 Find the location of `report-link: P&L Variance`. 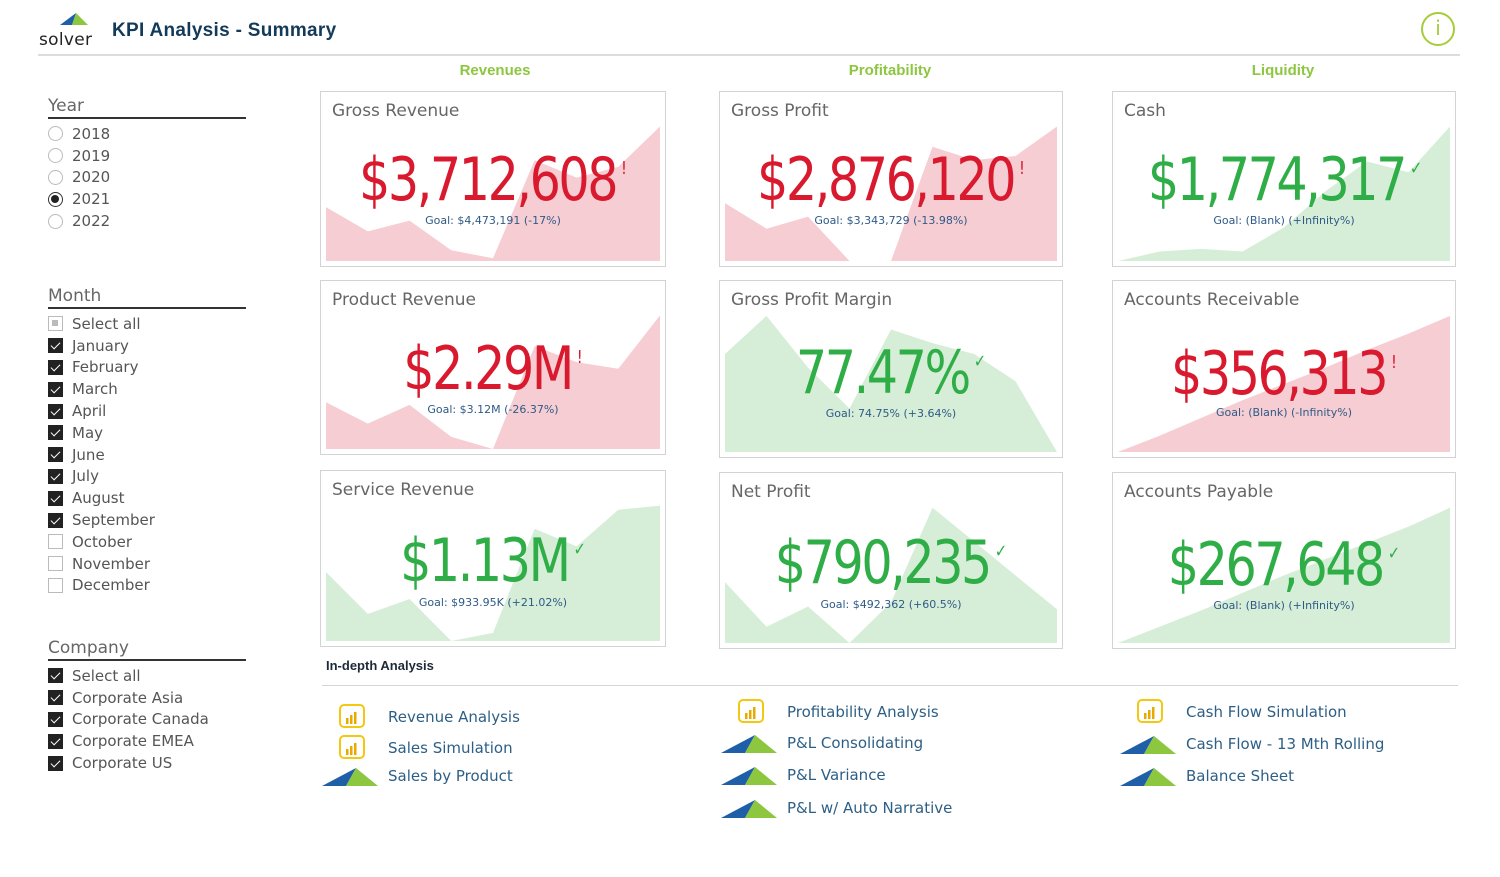

report-link: P&L Variance is located at coordinates (803, 775).